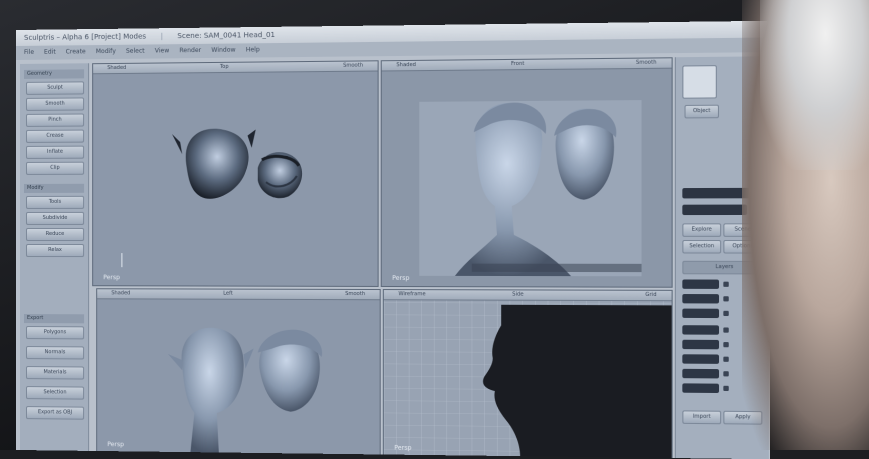 This screenshot has height=459, width=869. I want to click on panel-heading-geometry: Geometry, so click(54, 74).